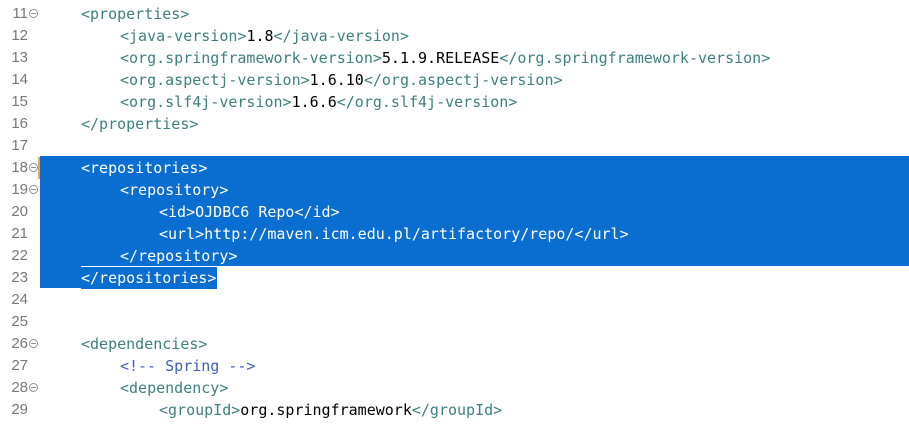 Image resolution: width=909 pixels, height=424 pixels. What do you see at coordinates (454, 366) in the screenshot?
I see `code-line: 27 <!-- Spring -->` at bounding box center [454, 366].